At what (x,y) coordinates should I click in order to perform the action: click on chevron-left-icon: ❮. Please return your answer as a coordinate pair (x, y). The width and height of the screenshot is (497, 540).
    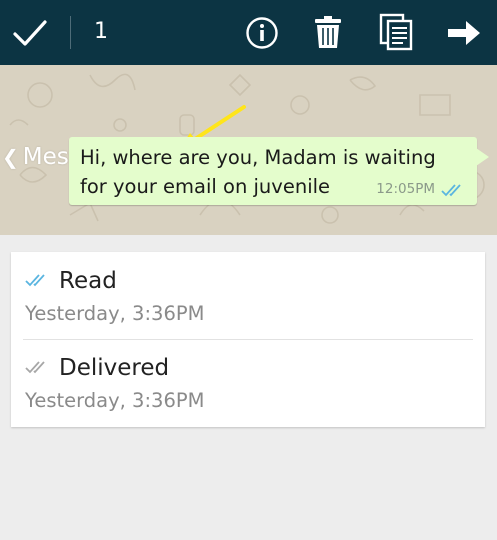
    Looking at the image, I should click on (10, 157).